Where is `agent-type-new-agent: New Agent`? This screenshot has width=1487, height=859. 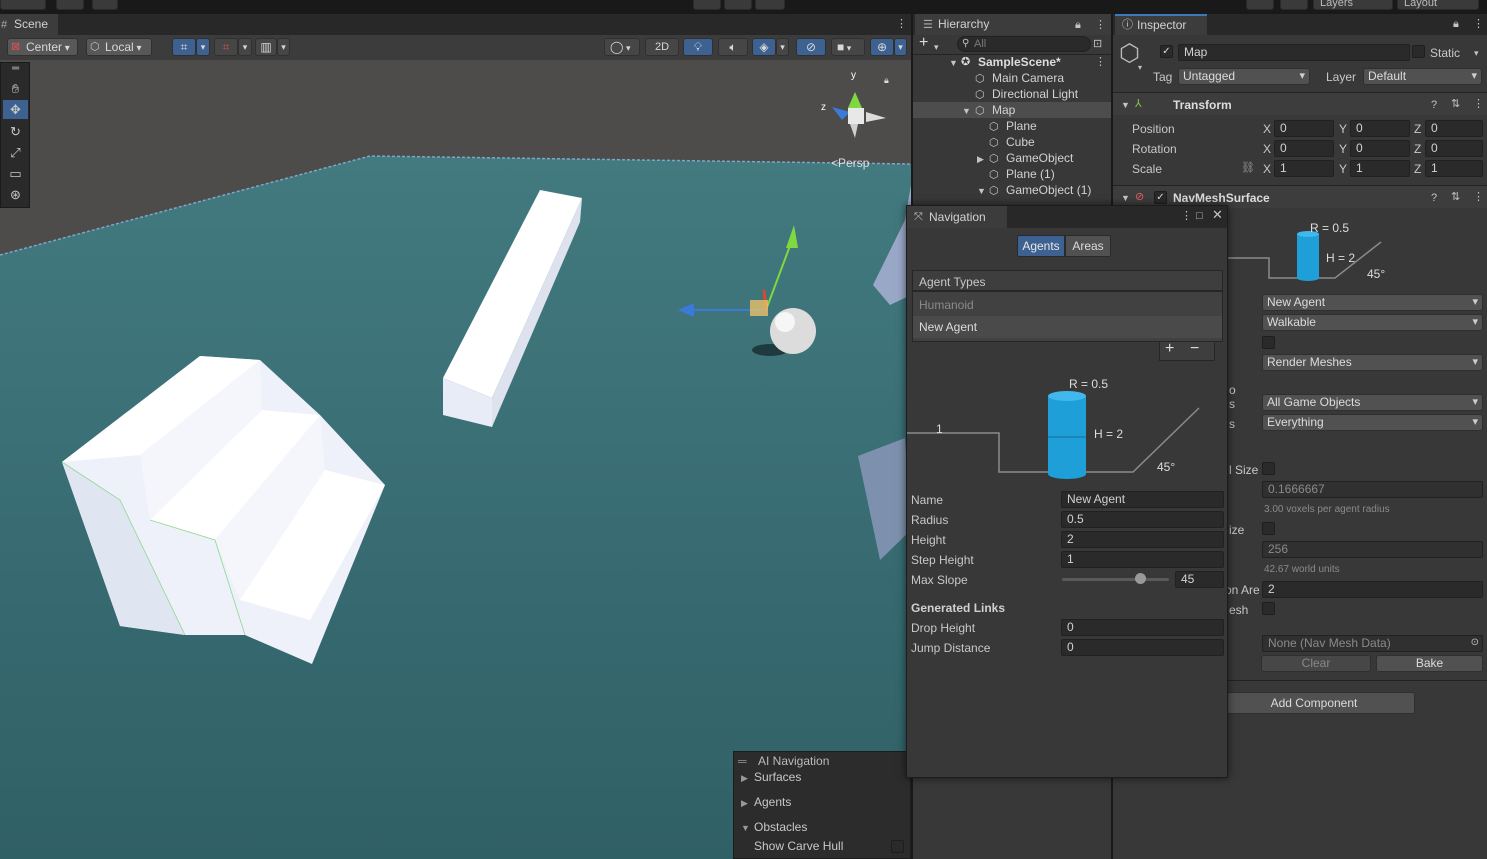 agent-type-new-agent: New Agent is located at coordinates (948, 327).